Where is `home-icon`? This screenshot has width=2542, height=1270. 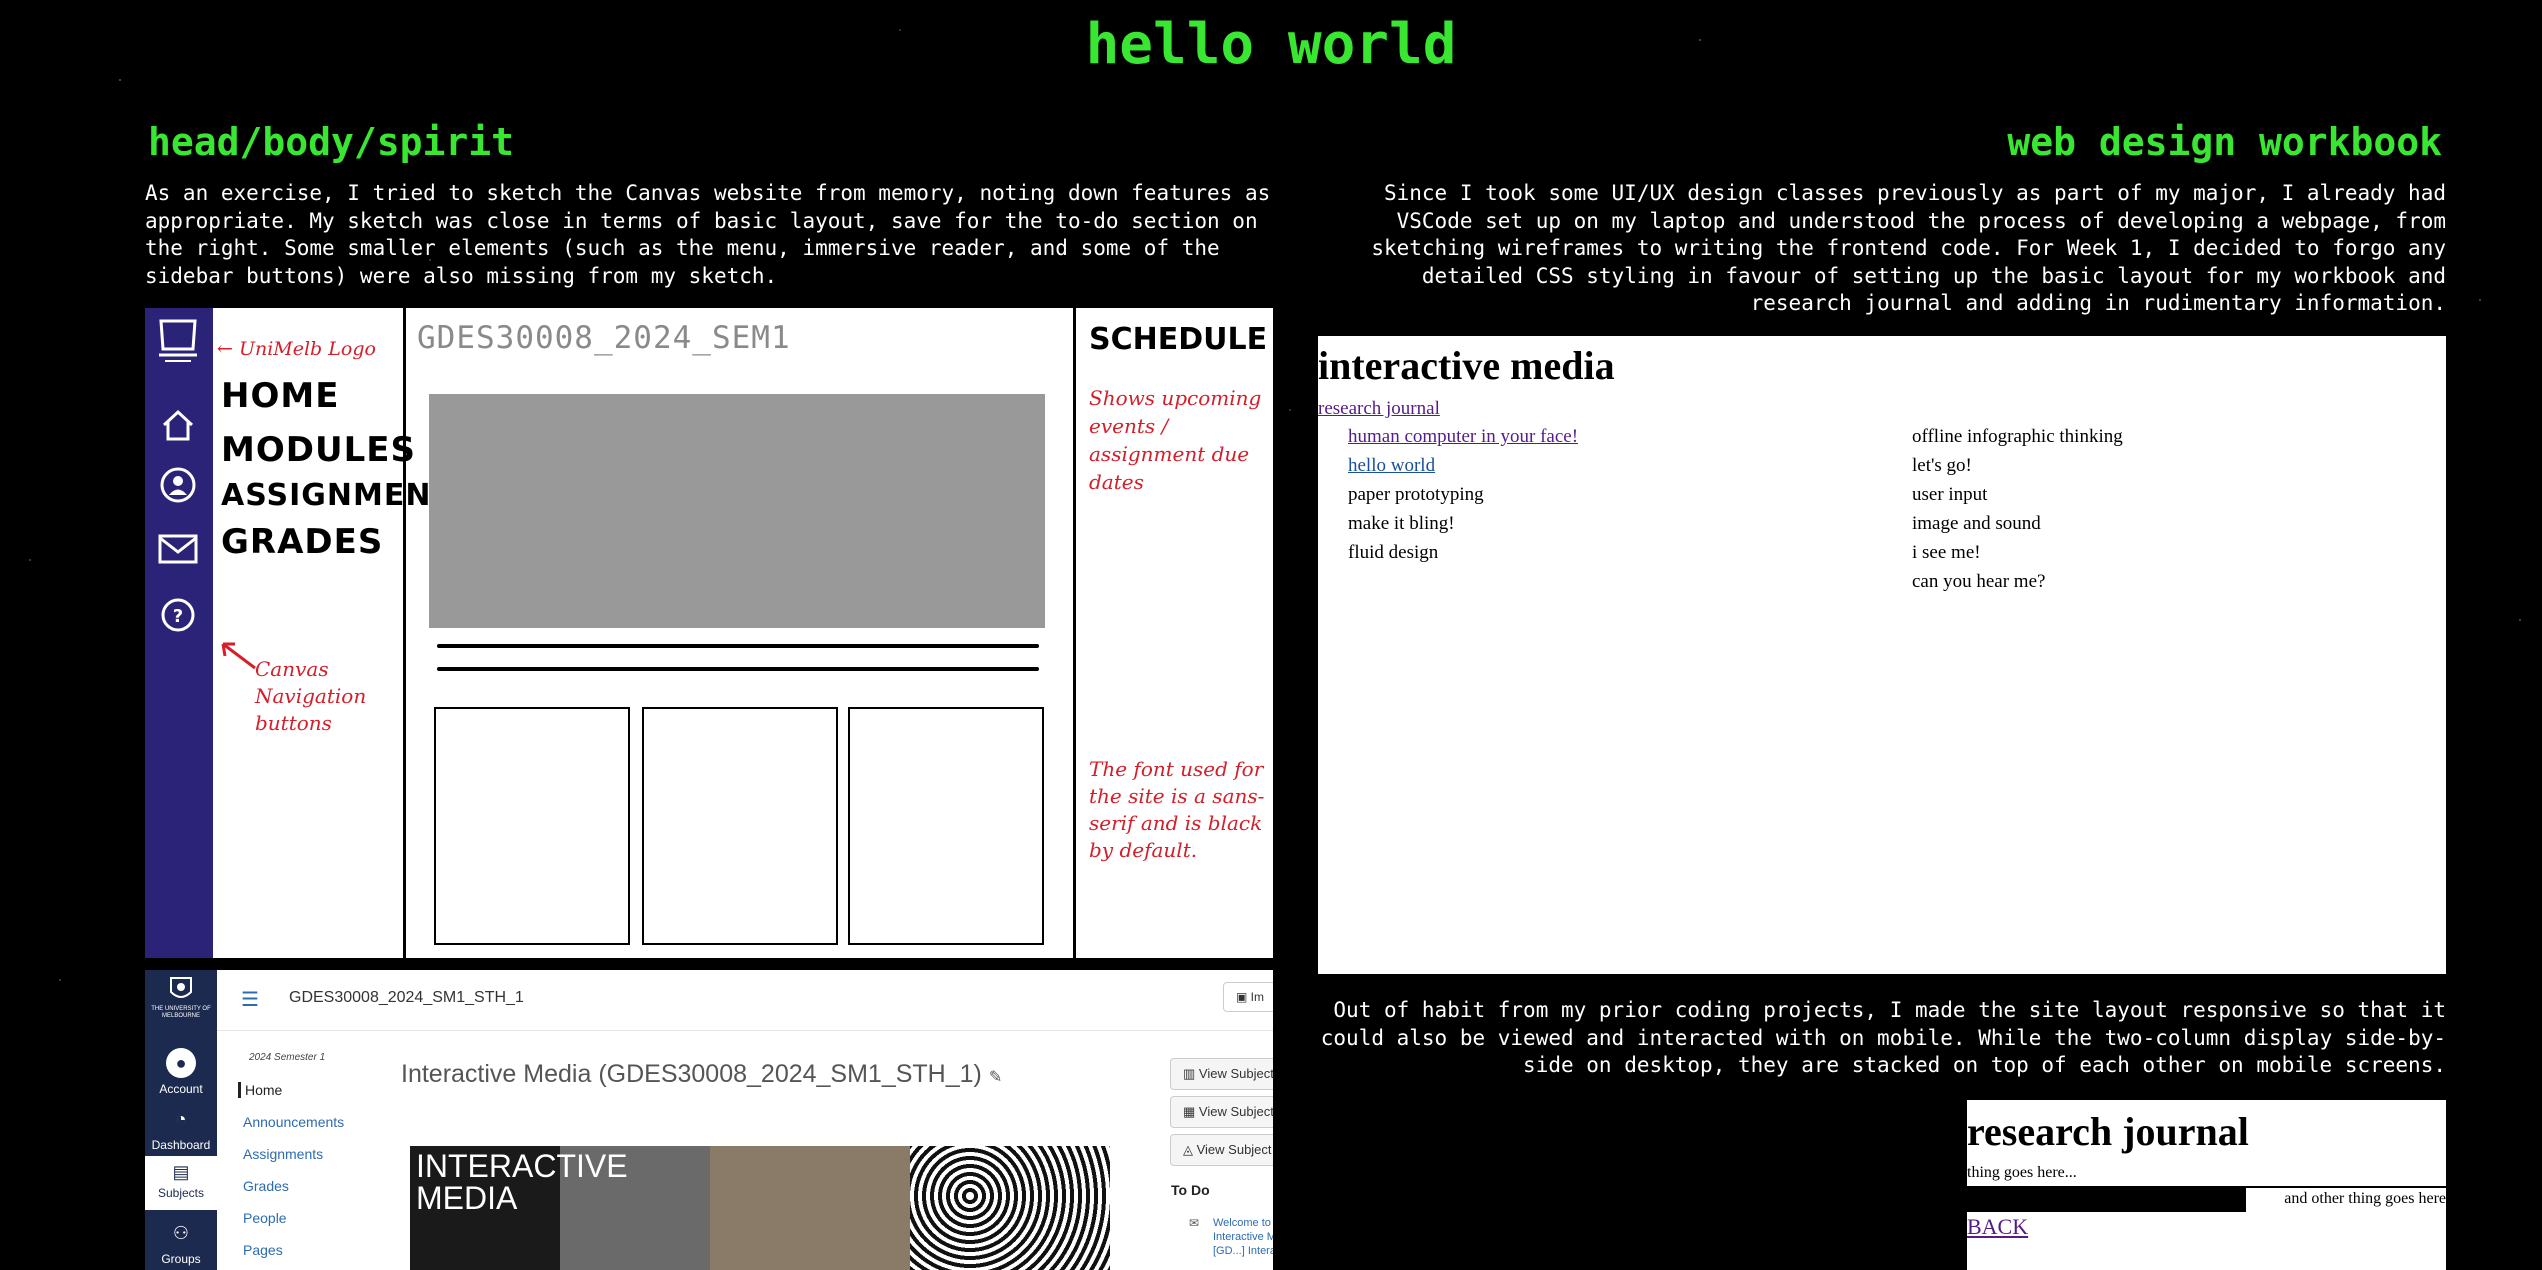 home-icon is located at coordinates (178, 425).